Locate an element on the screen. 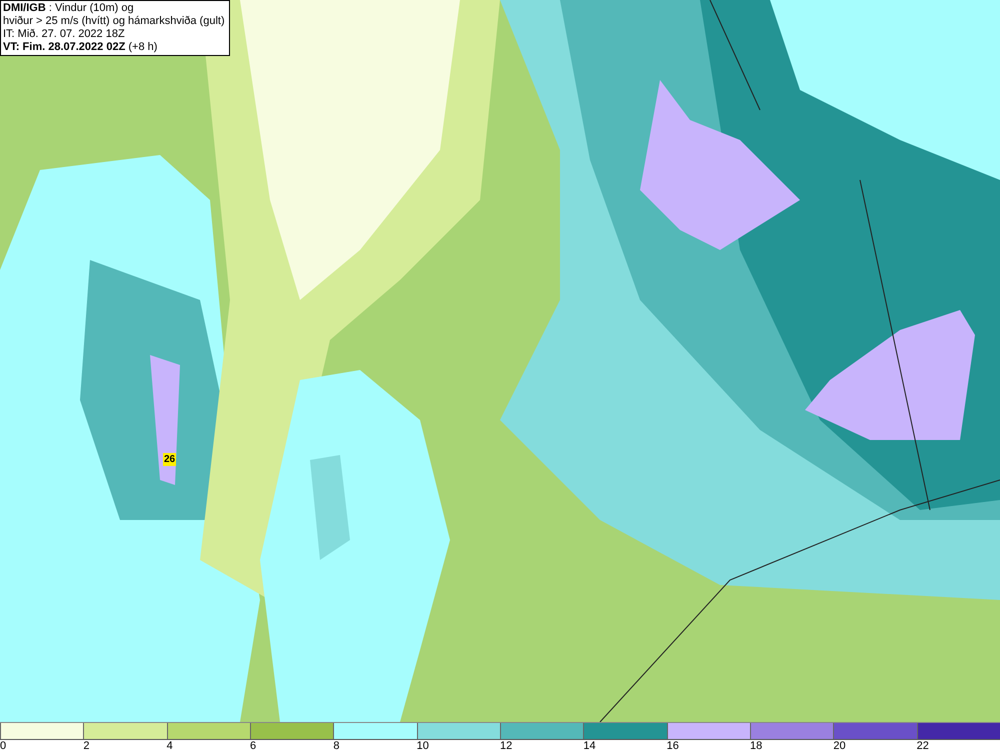  legend-tick: 16 is located at coordinates (673, 746).